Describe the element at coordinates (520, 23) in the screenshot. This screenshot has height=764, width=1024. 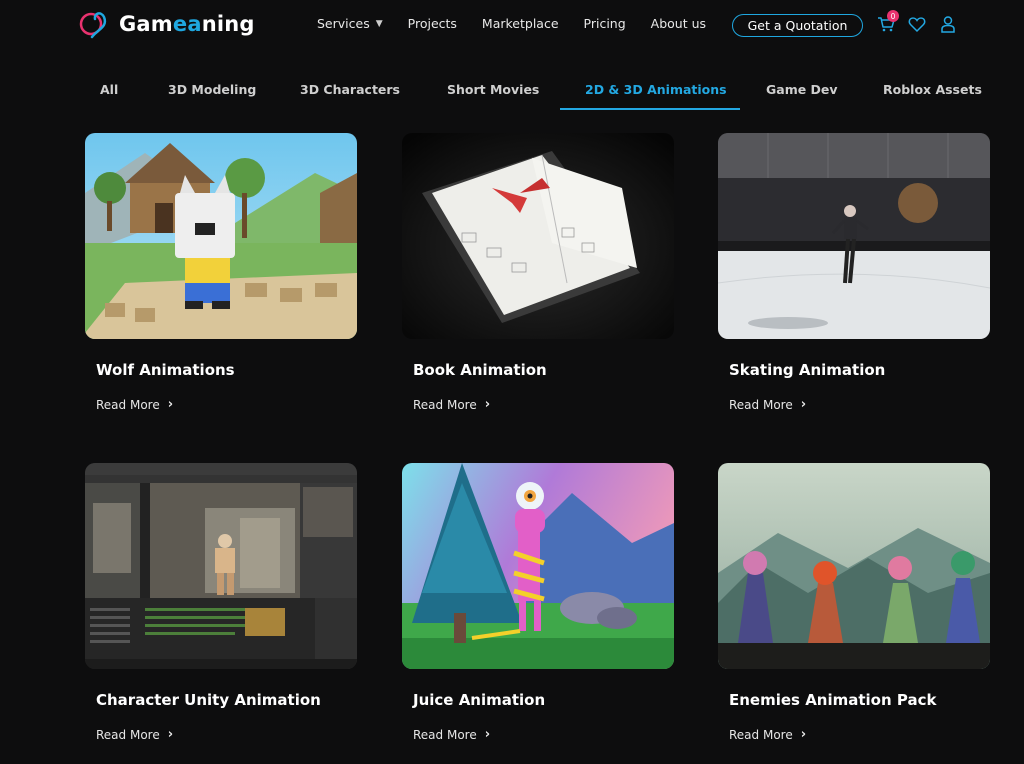
I see `nav-marketplace: Marketplace` at that location.